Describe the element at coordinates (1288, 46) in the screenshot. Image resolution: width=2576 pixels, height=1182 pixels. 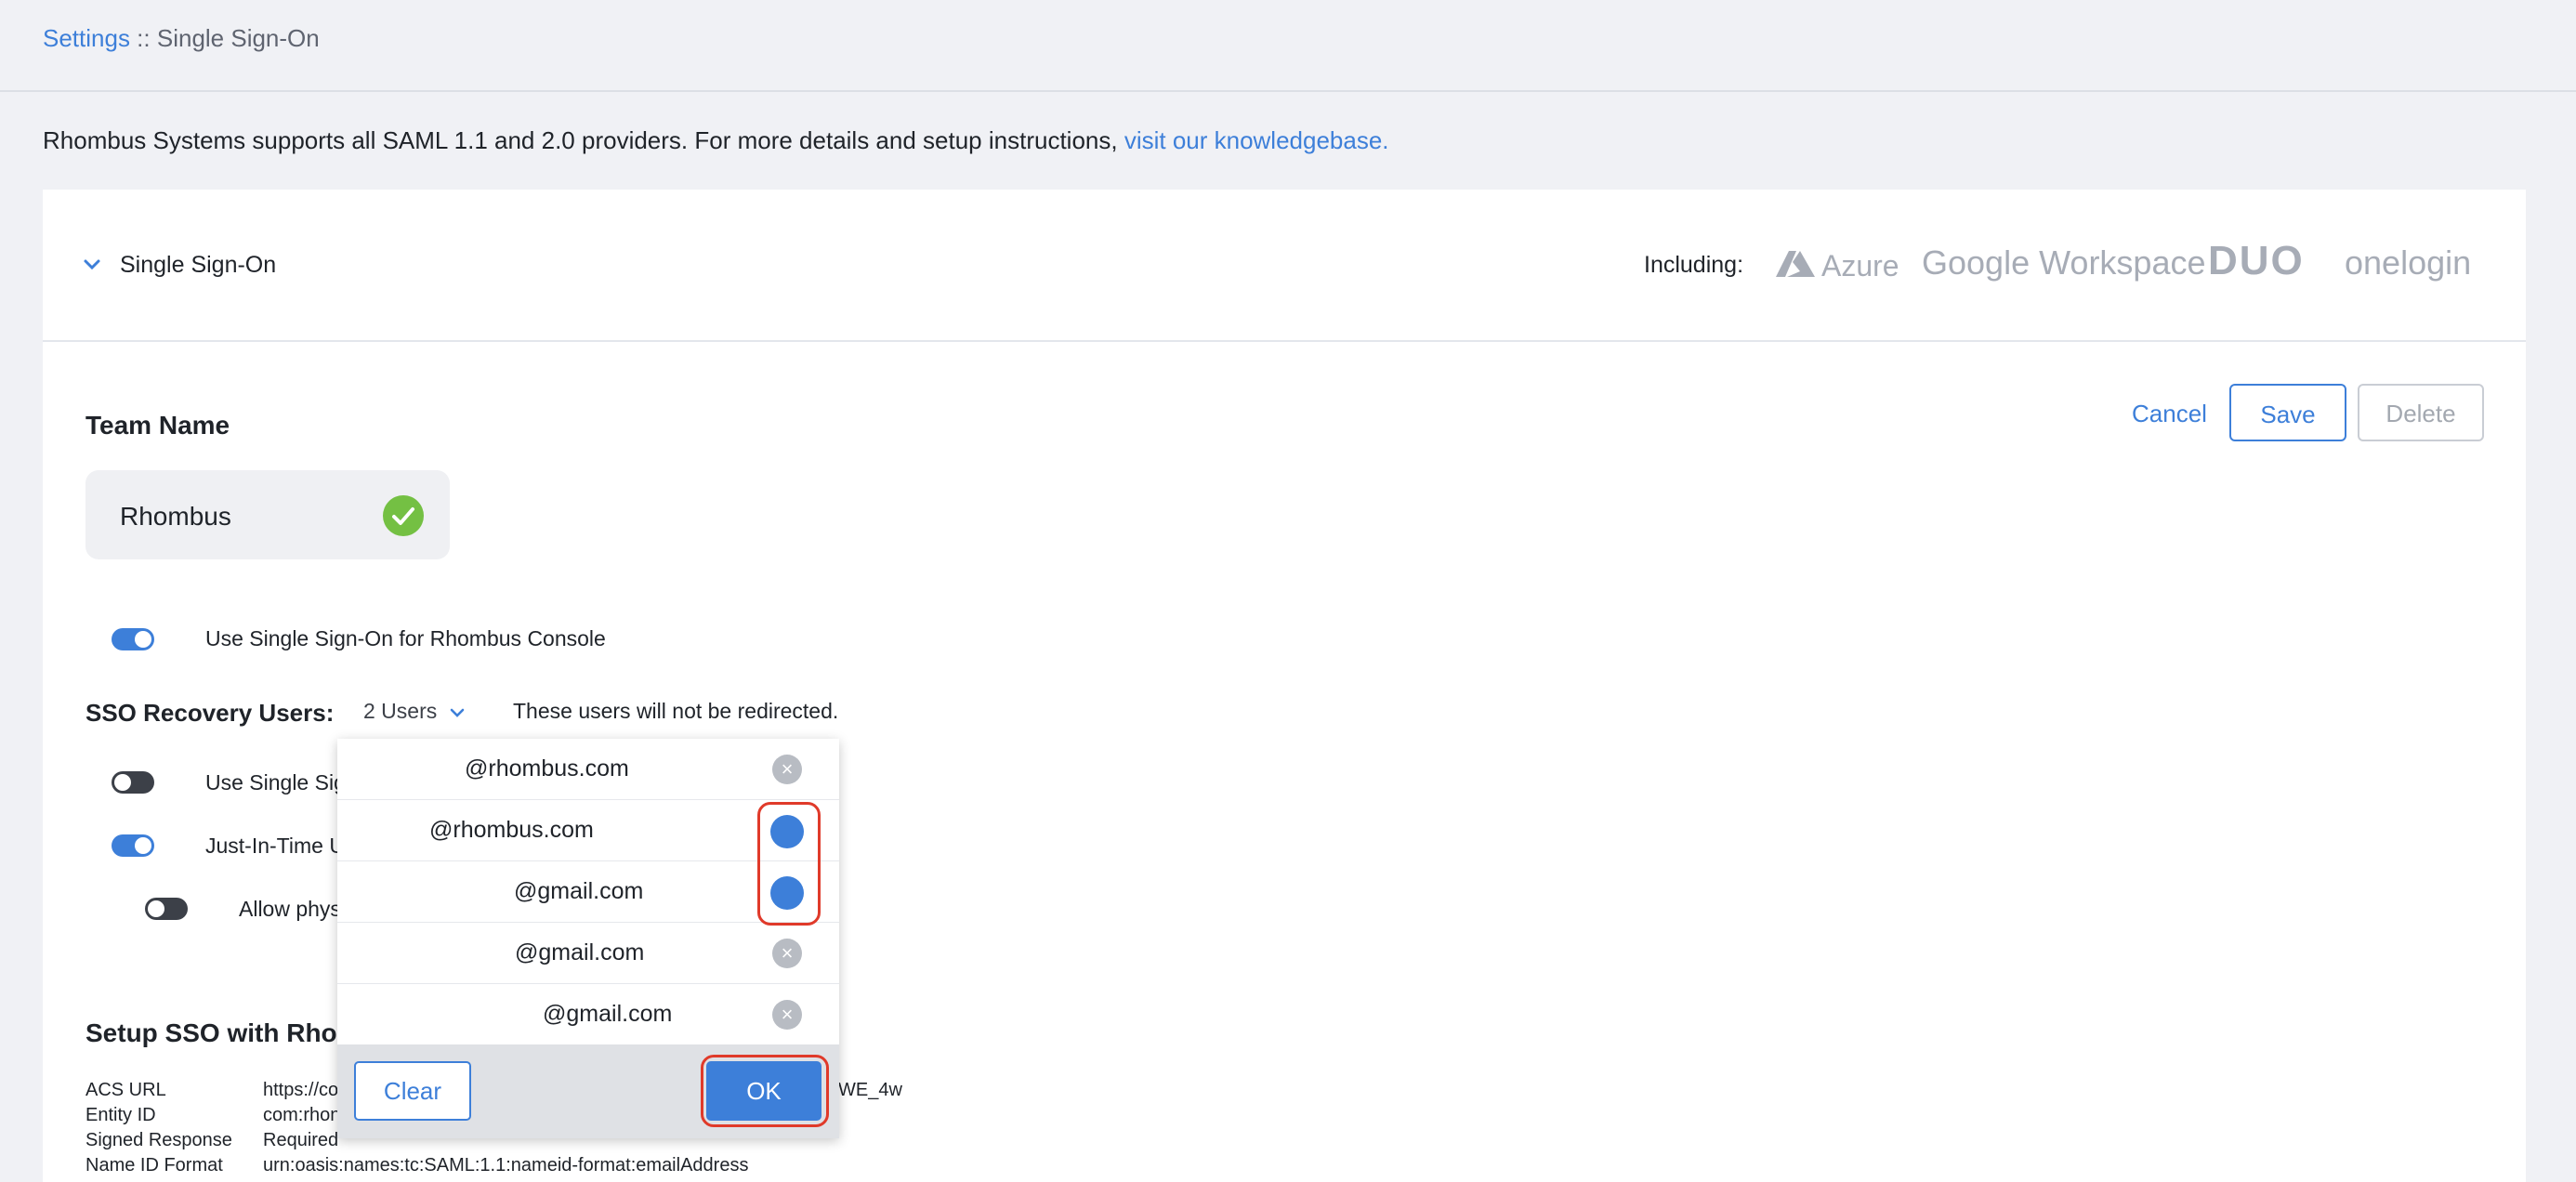
I see `top-bar: Settings :: Single Sign-On` at that location.